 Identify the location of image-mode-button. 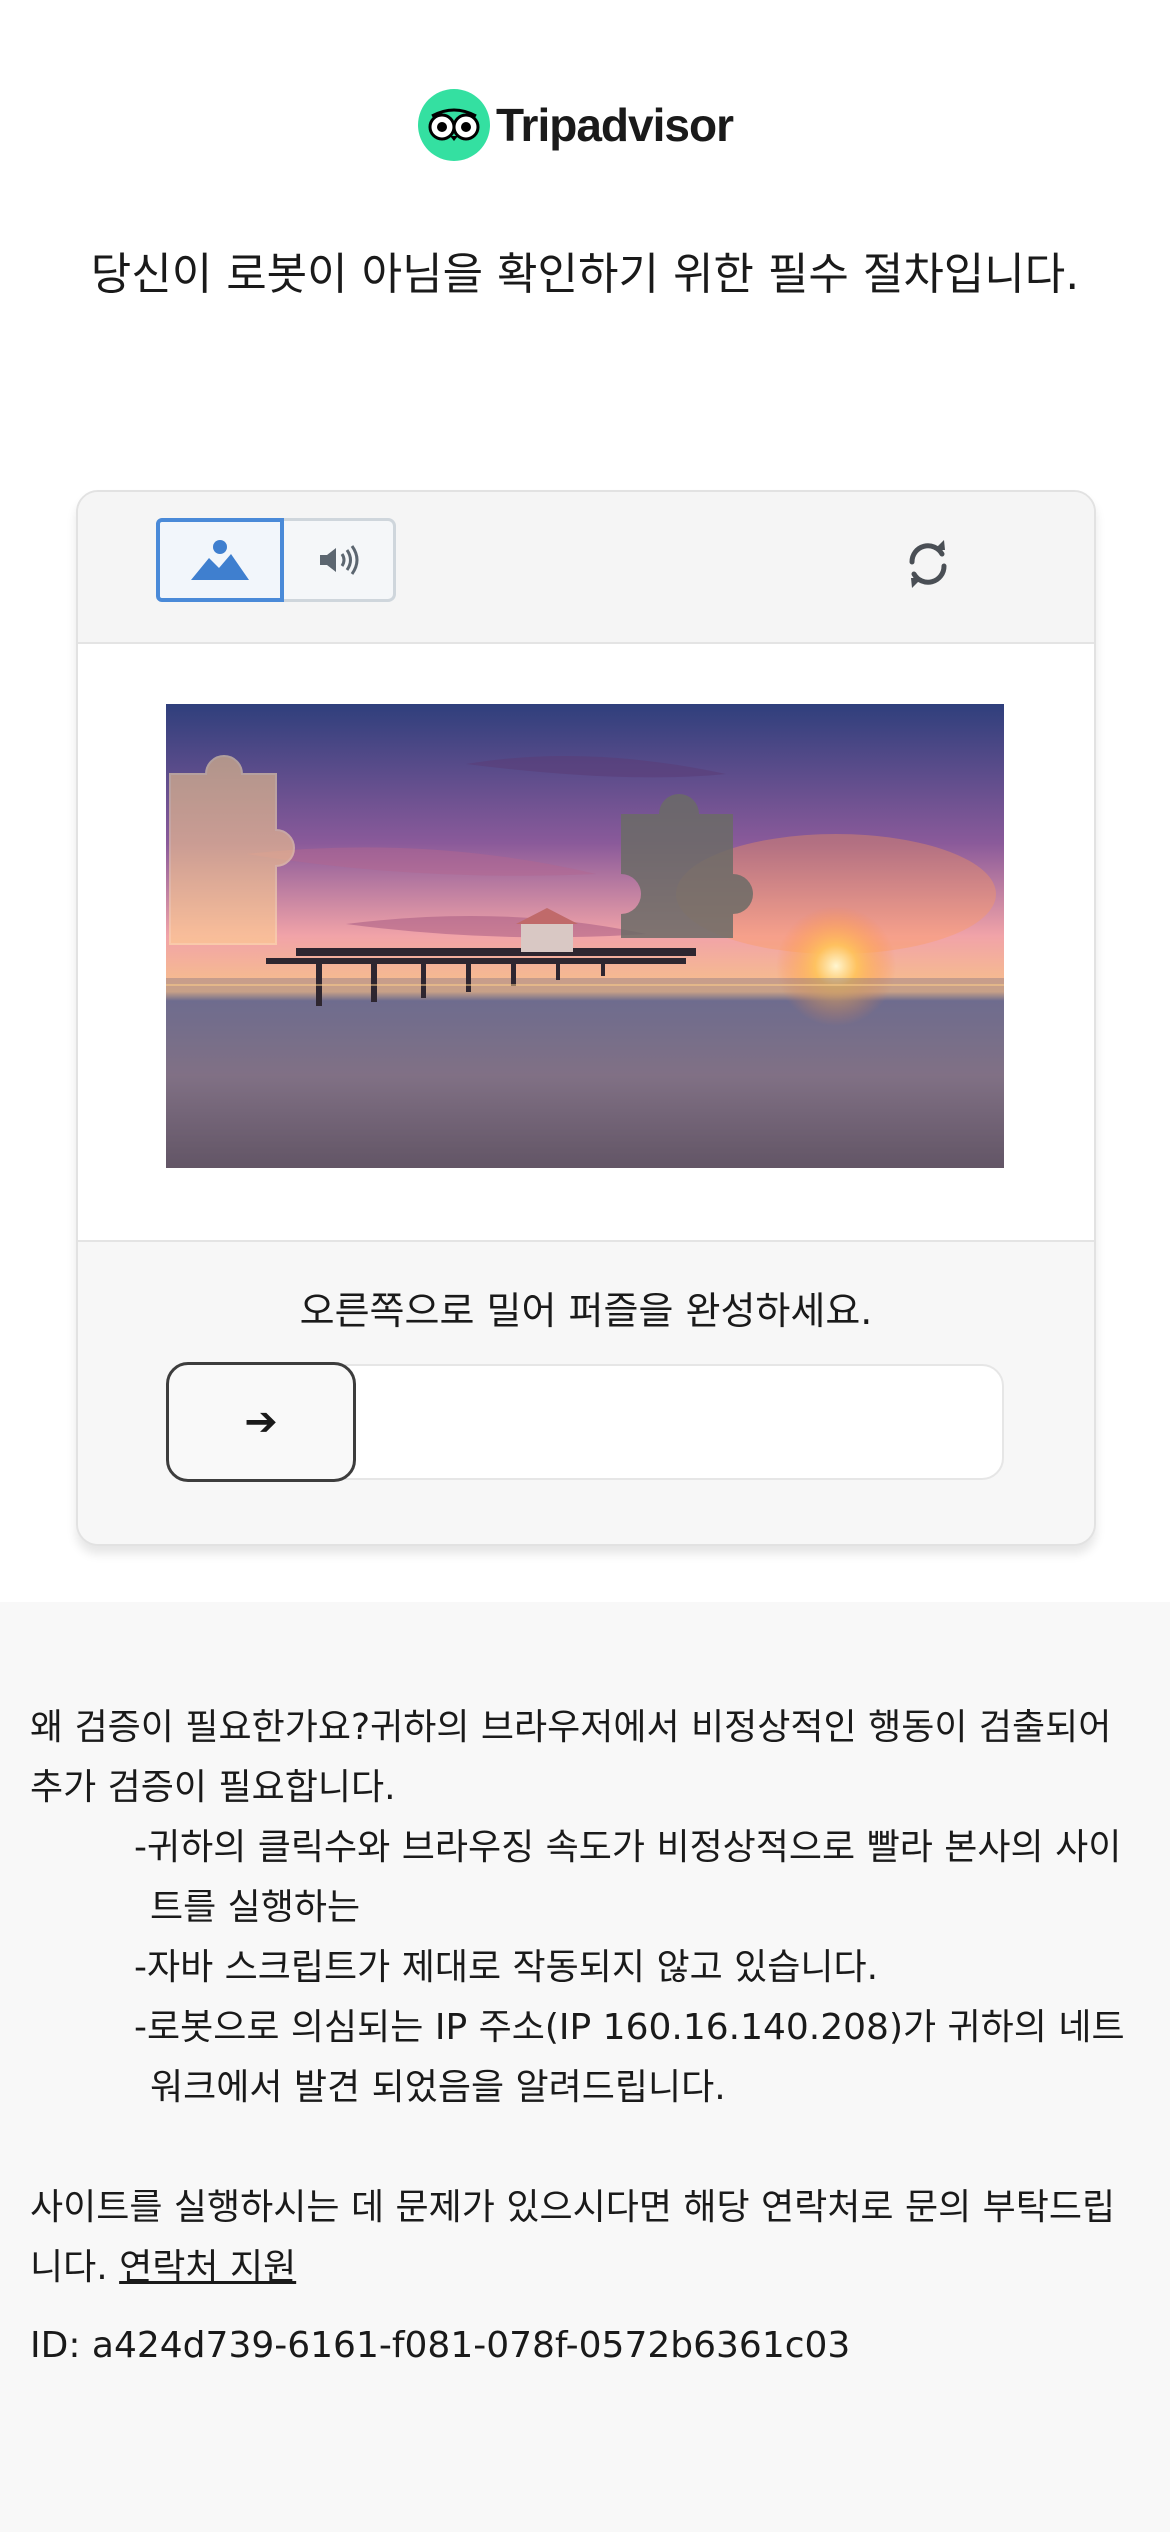
(220, 560).